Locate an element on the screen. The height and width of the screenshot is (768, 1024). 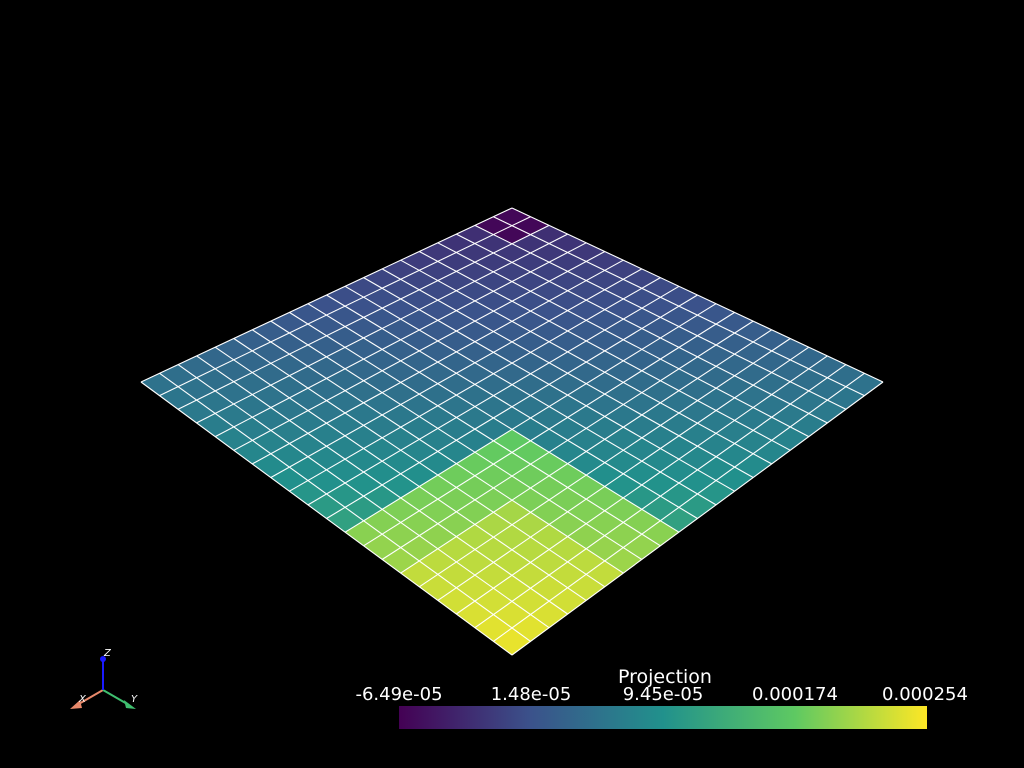
orientation-axes-widget: X Y Z is located at coordinates (104, 678).